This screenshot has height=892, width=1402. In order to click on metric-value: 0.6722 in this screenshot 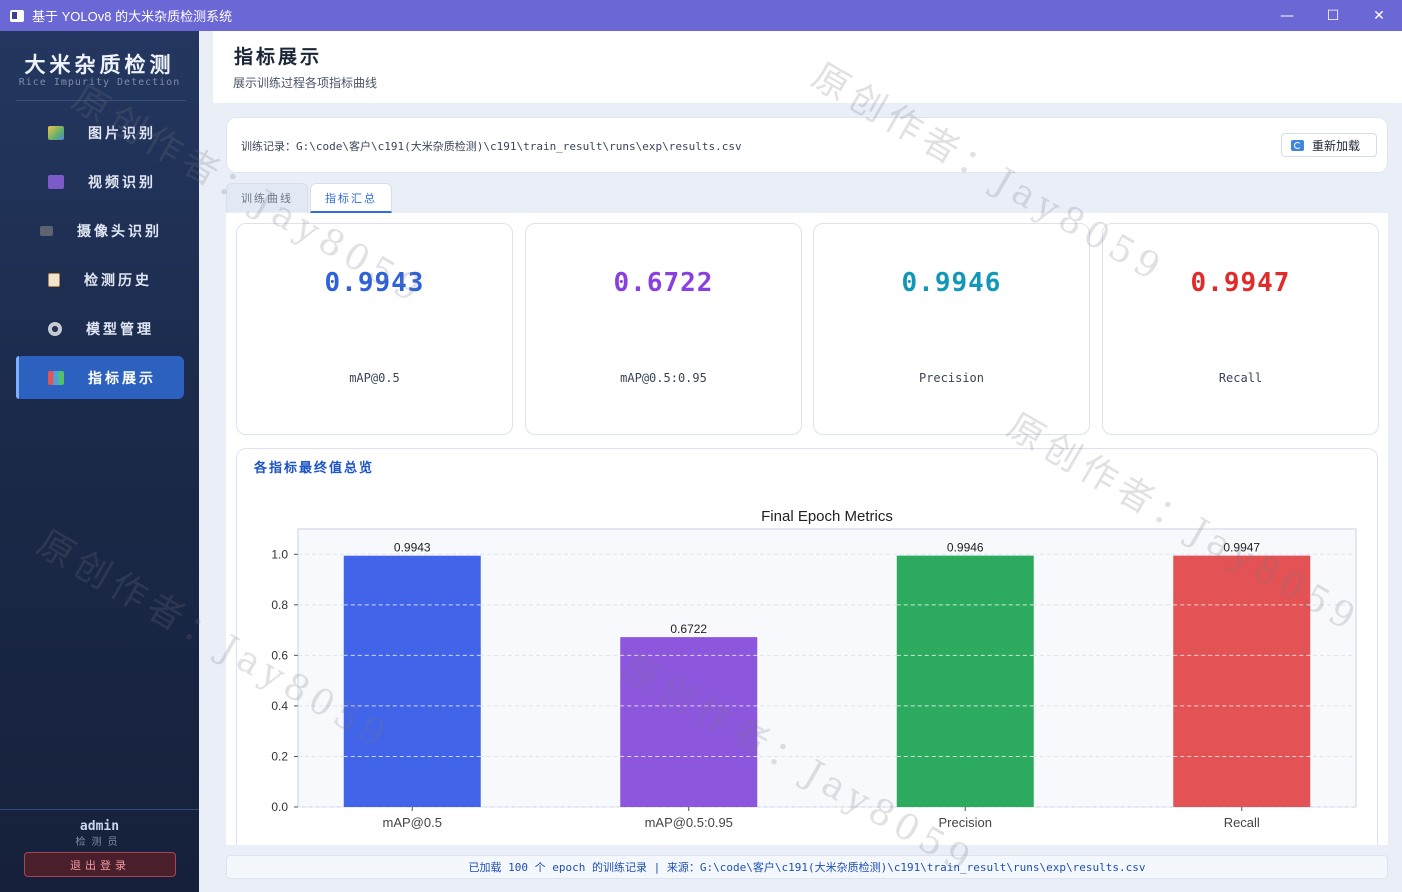, I will do `click(663, 283)`.